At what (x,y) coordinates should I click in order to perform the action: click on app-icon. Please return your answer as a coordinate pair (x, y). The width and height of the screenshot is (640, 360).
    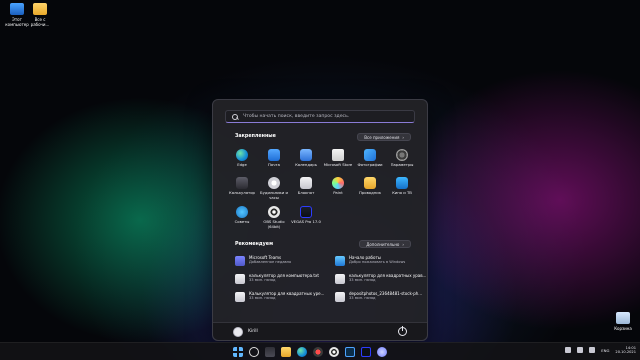
    Looking at the image, I should click on (382, 352).